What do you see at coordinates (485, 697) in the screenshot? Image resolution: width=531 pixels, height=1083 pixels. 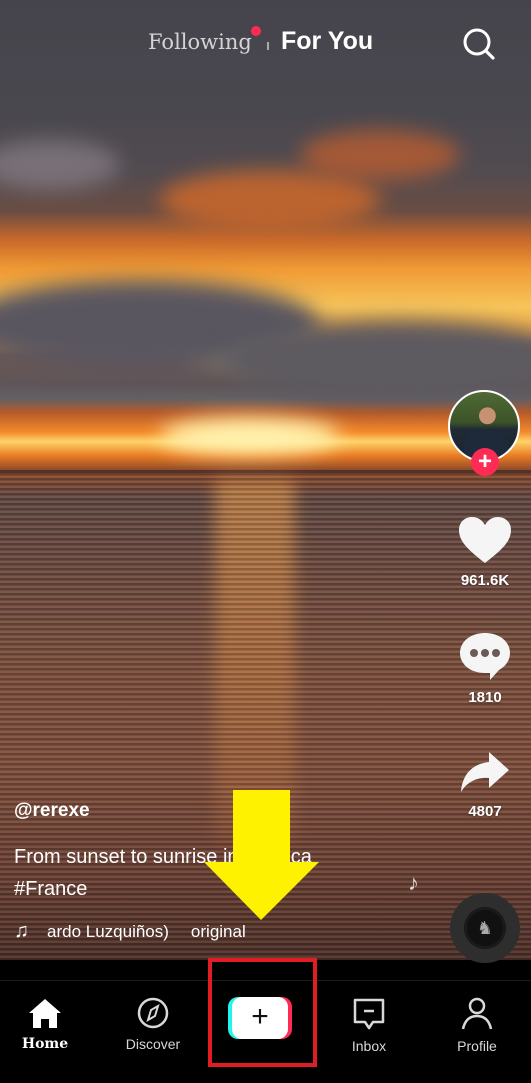 I see `comment-count: 1810` at bounding box center [485, 697].